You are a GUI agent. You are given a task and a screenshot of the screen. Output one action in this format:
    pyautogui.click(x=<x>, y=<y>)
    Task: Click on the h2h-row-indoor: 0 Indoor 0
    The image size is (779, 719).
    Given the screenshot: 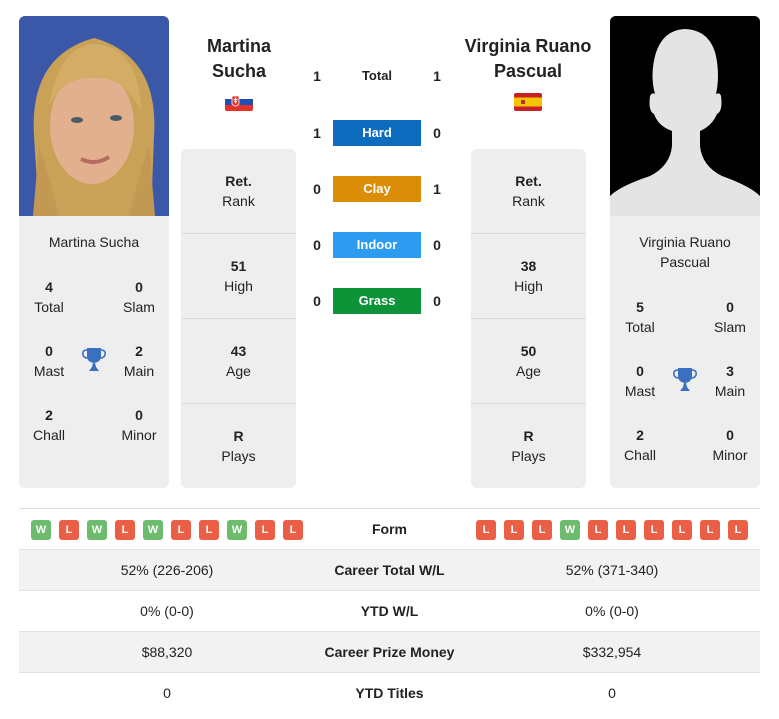 What is the action you would take?
    pyautogui.click(x=380, y=245)
    